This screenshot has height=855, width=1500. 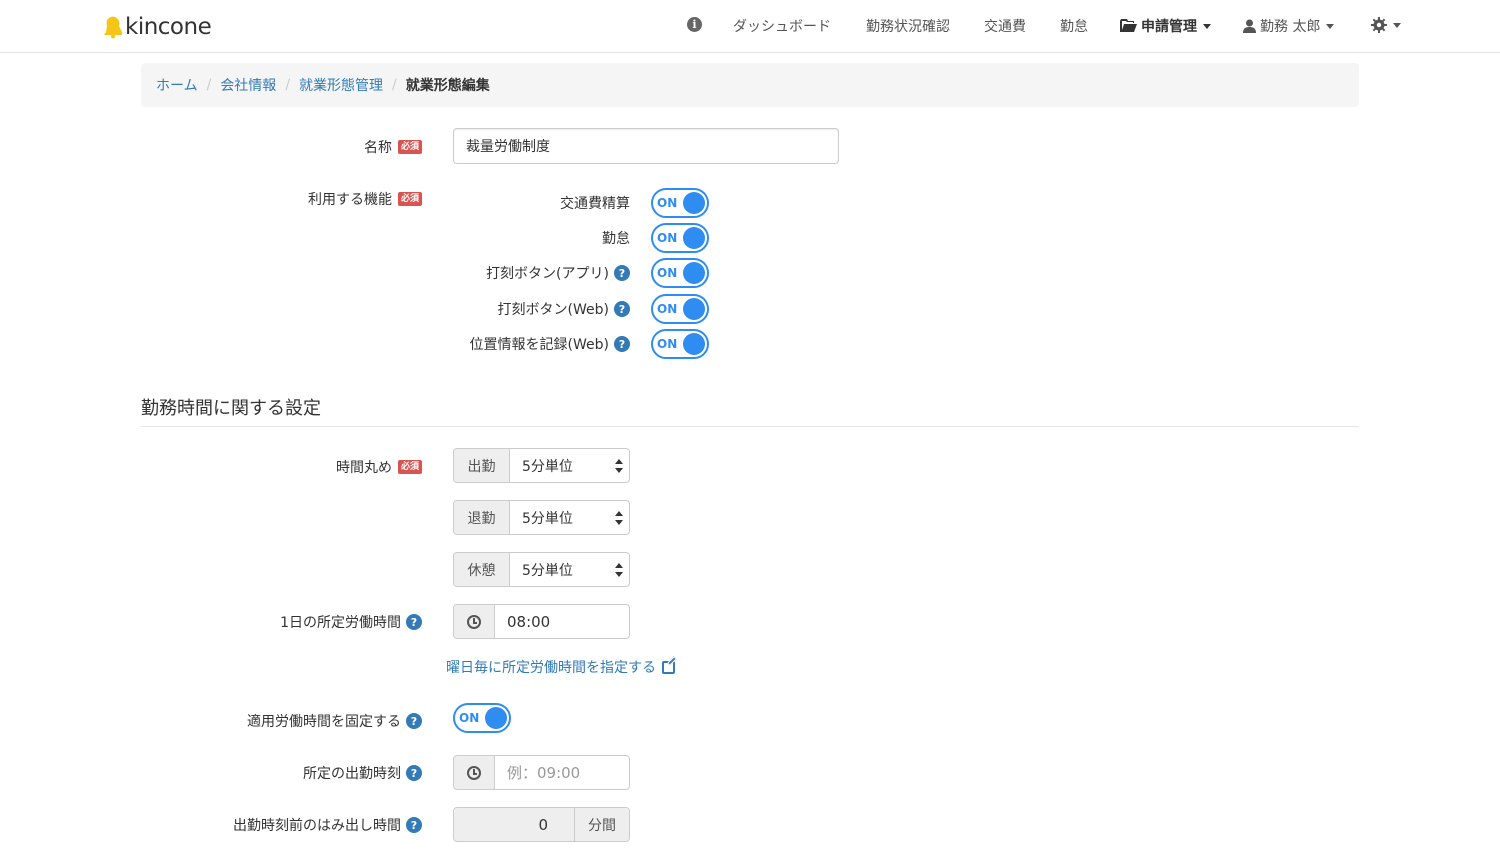 What do you see at coordinates (393, 147) in the screenshot?
I see `name-label: 名称 必須` at bounding box center [393, 147].